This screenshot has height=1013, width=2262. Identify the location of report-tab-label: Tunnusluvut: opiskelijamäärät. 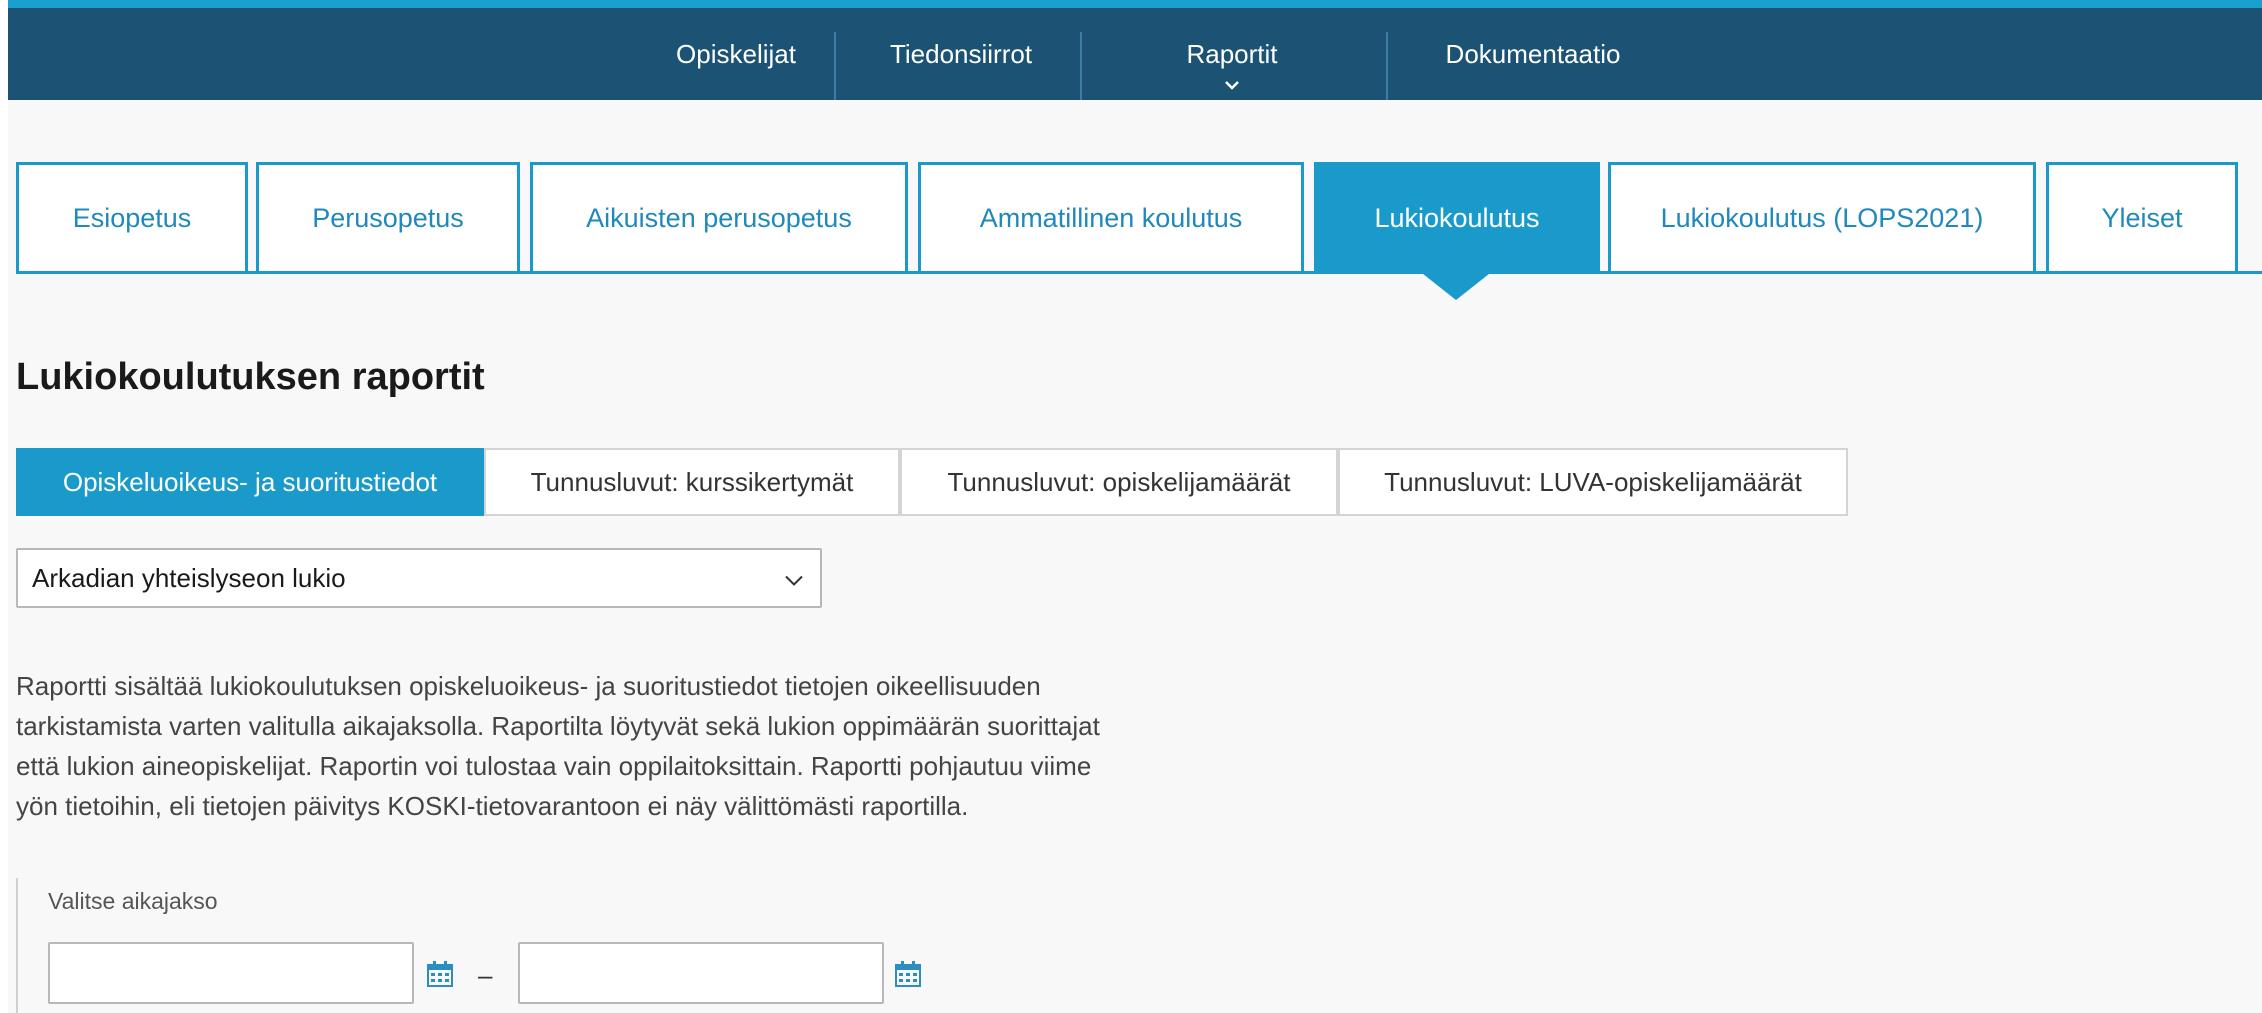
(1119, 481).